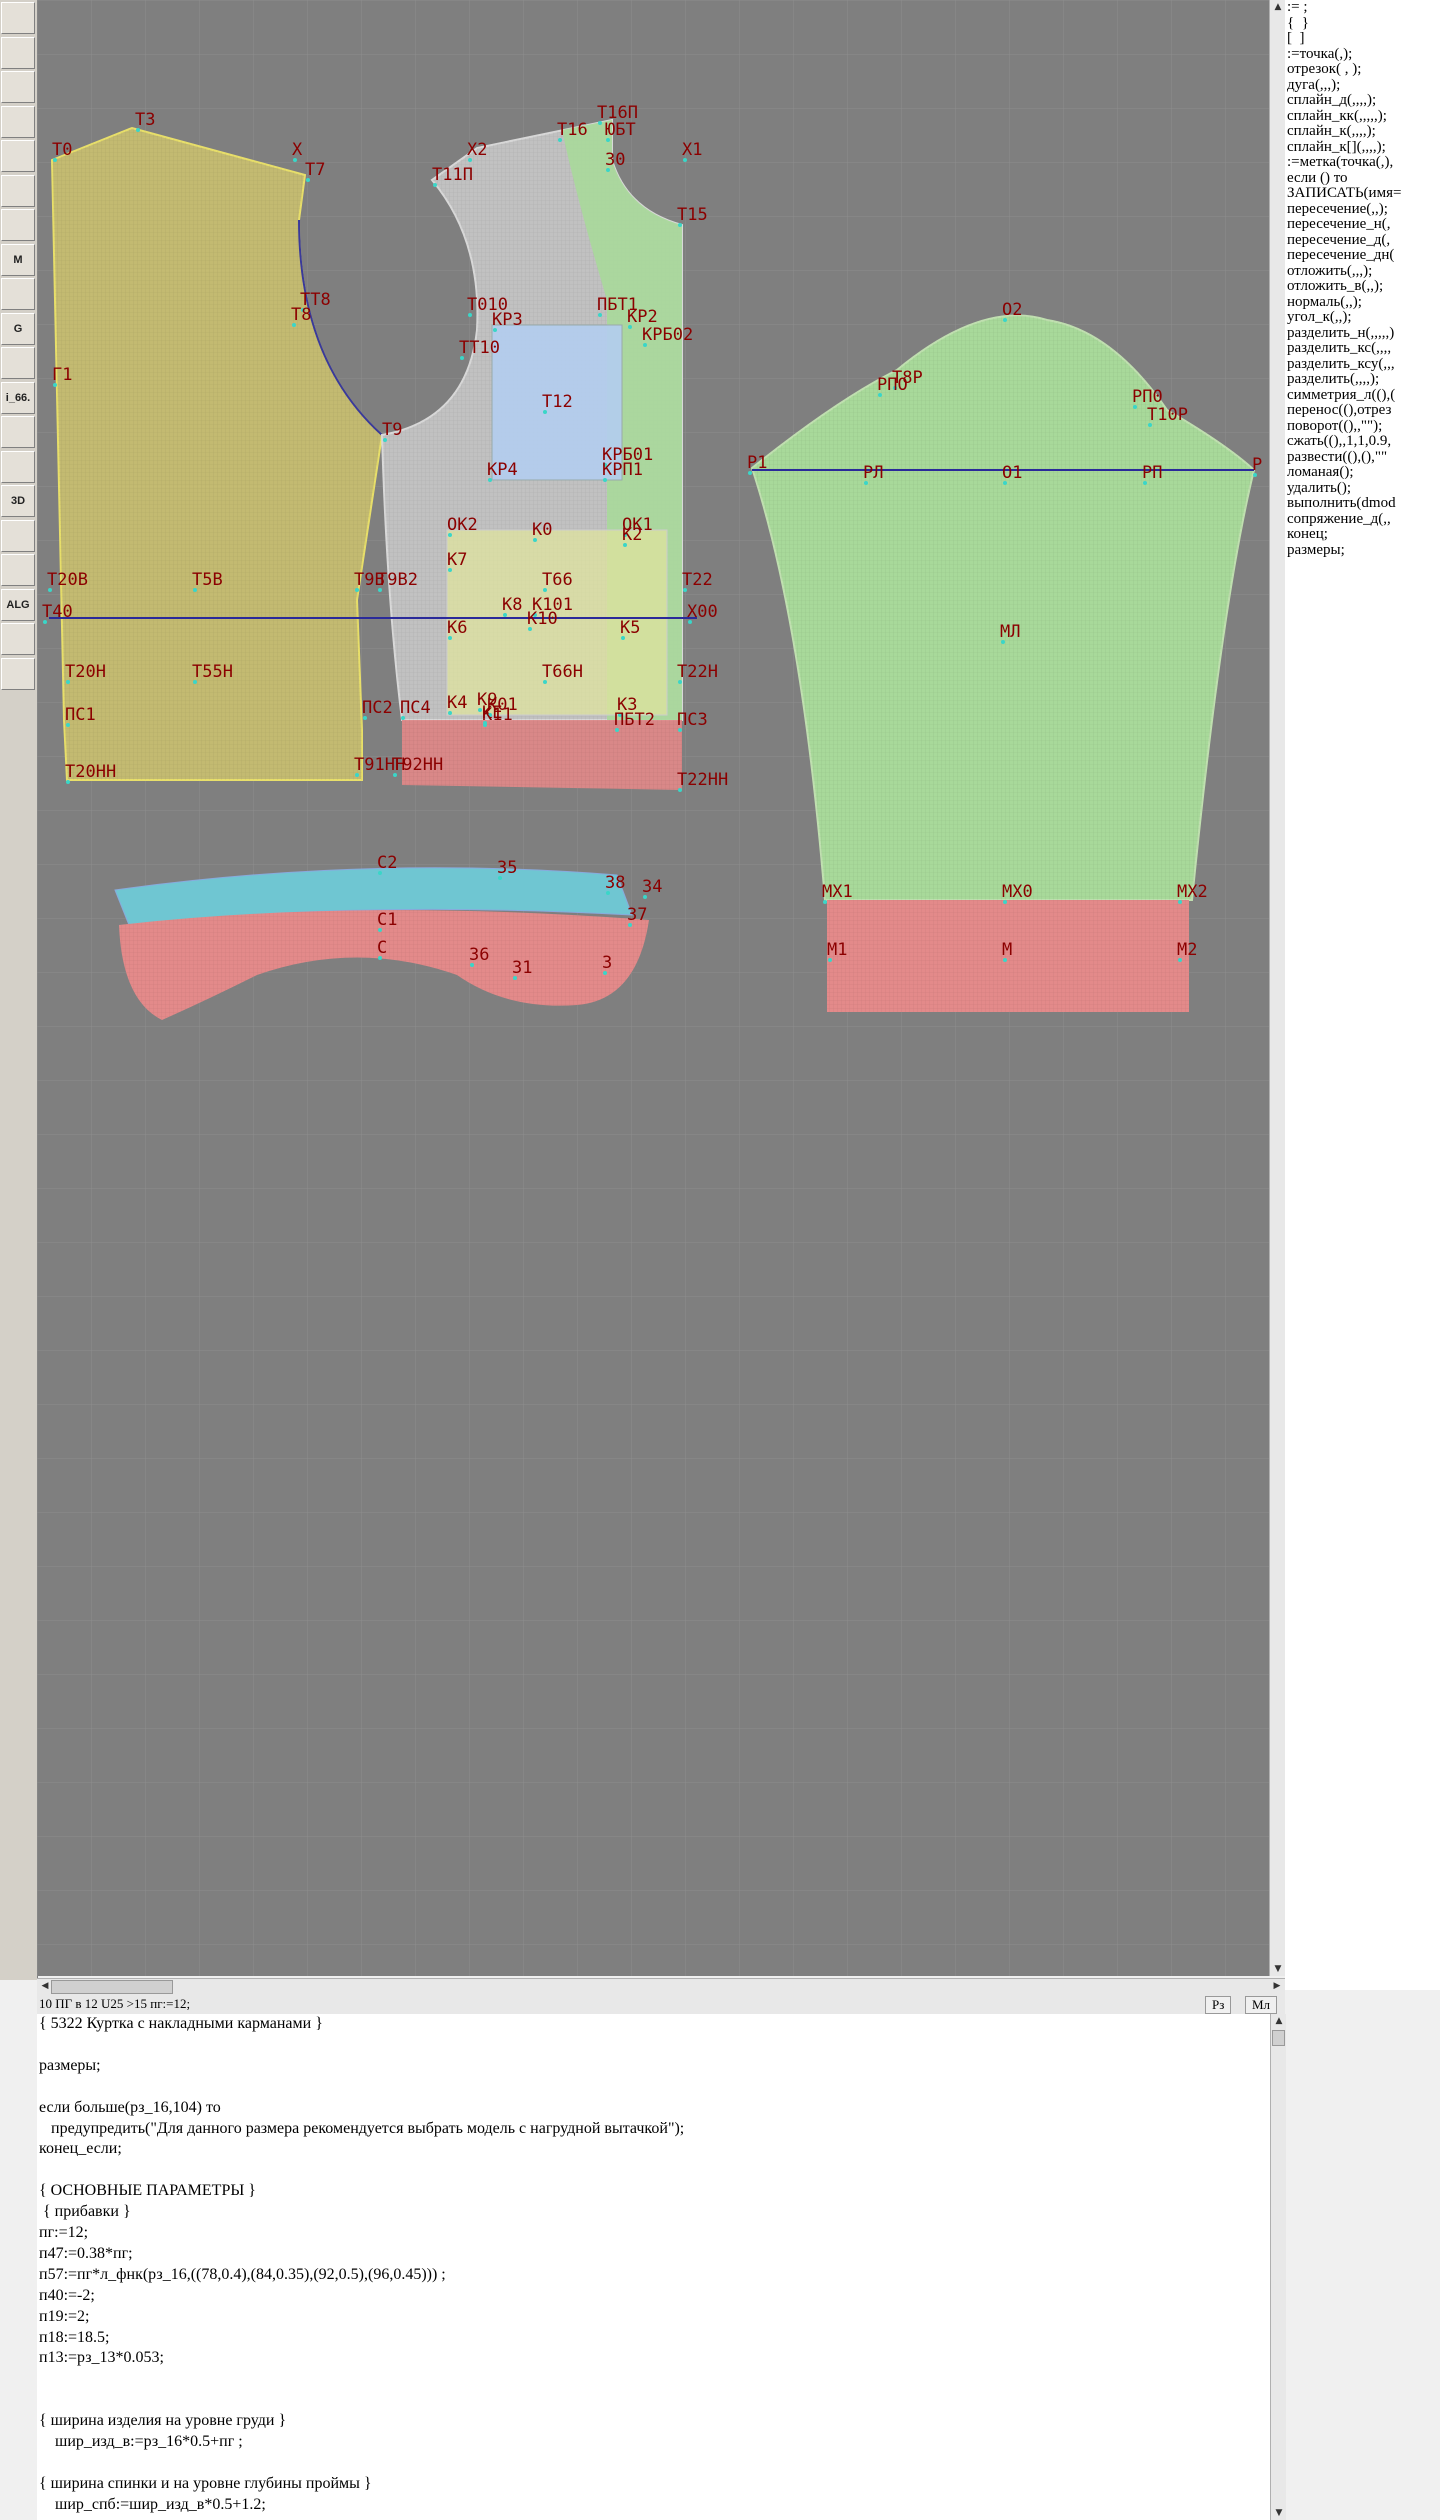 This screenshot has height=2520, width=1440. I want to click on figure-icon, so click(18, 466).